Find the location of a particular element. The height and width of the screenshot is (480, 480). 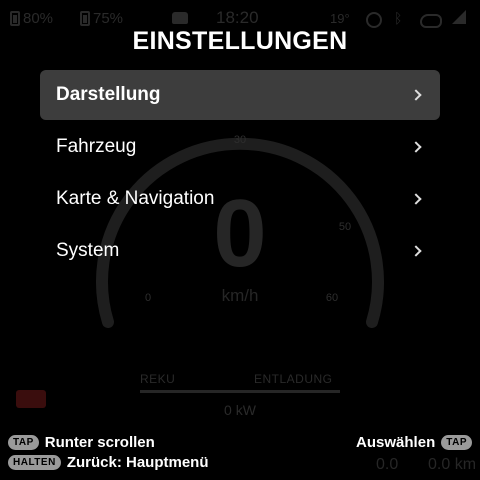

menu-item-darstellung: Darstellung is located at coordinates (240, 95).